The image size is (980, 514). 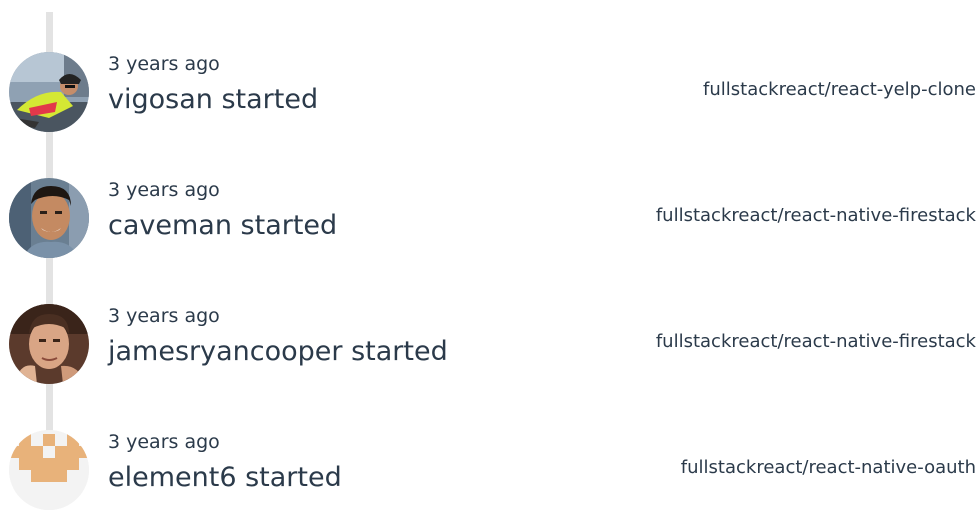 I want to click on avatar-caveman, so click(x=49, y=218).